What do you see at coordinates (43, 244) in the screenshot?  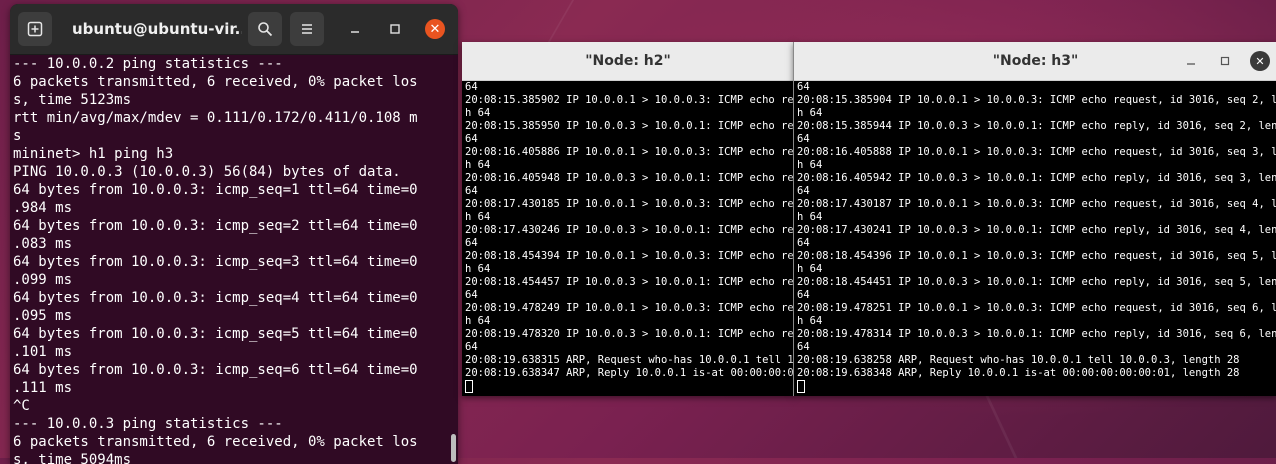 I see `terminal-line: .083 ms` at bounding box center [43, 244].